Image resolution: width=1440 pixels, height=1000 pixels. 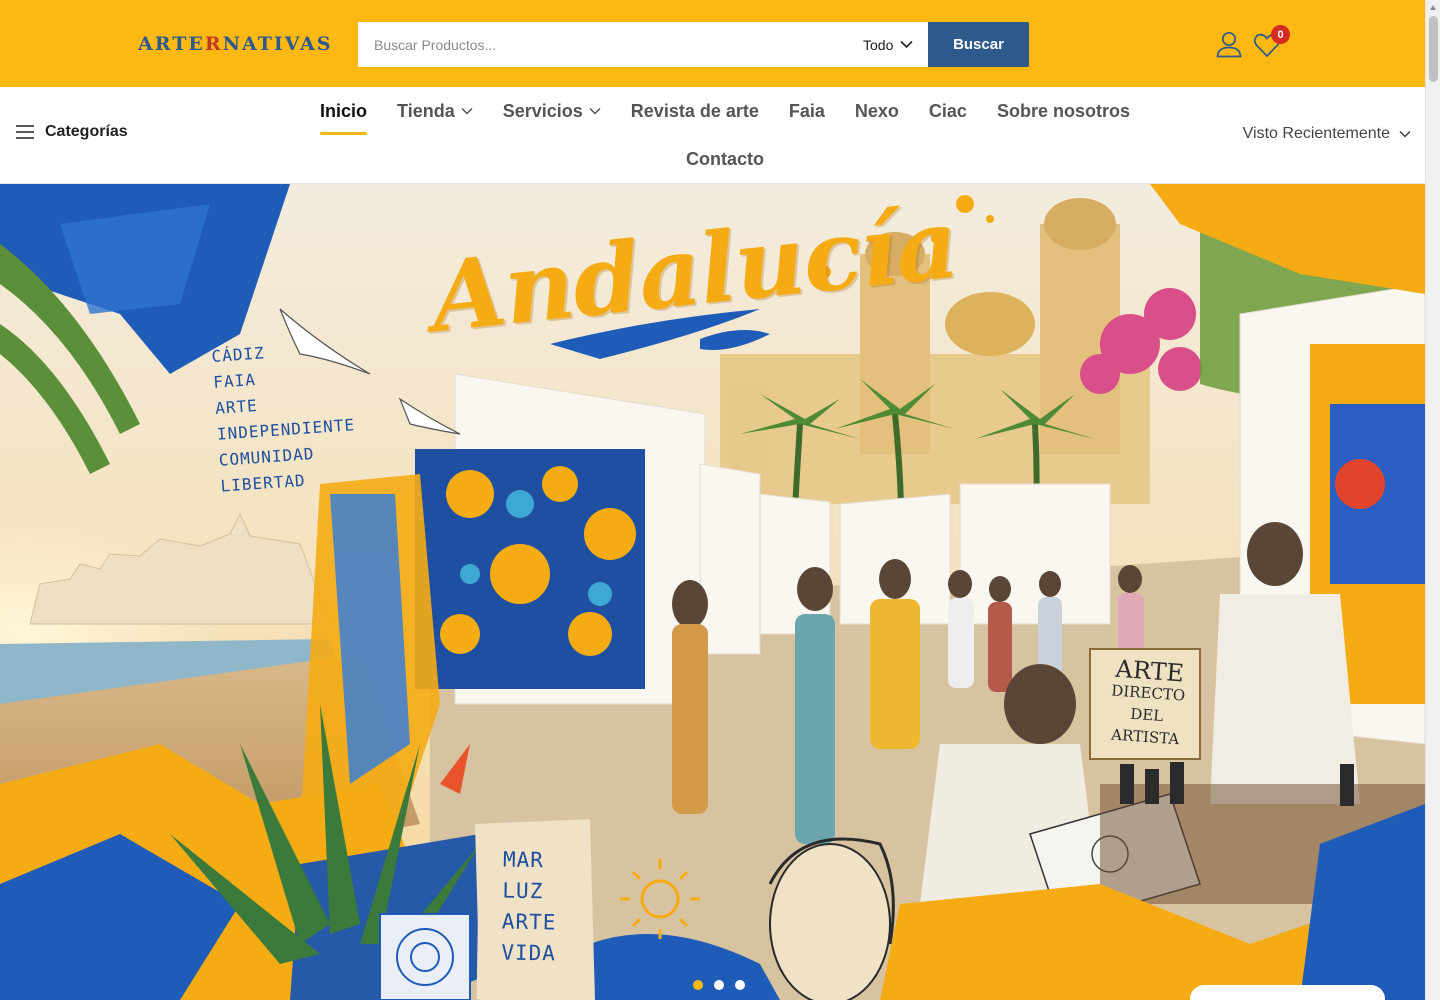 I want to click on card-word: VIDA, so click(x=529, y=953).